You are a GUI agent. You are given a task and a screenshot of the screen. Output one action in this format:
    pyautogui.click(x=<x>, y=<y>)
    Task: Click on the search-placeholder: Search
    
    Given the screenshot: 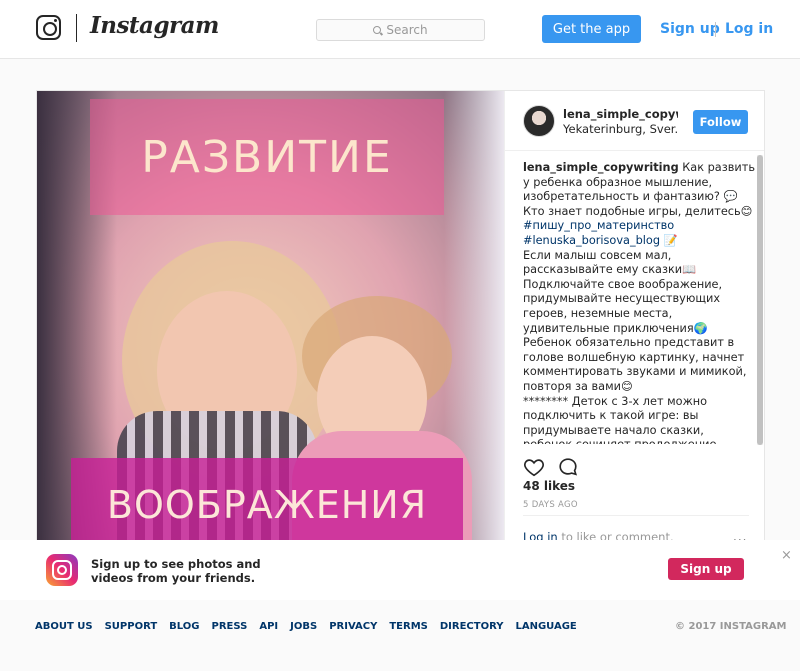 What is the action you would take?
    pyautogui.click(x=407, y=30)
    